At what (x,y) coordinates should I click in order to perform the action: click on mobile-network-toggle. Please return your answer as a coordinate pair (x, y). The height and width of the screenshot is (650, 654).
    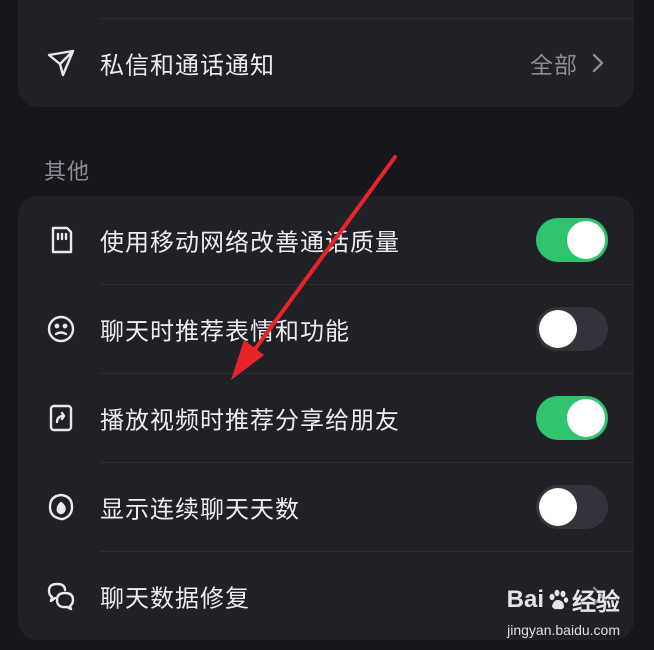
    Looking at the image, I should click on (572, 240).